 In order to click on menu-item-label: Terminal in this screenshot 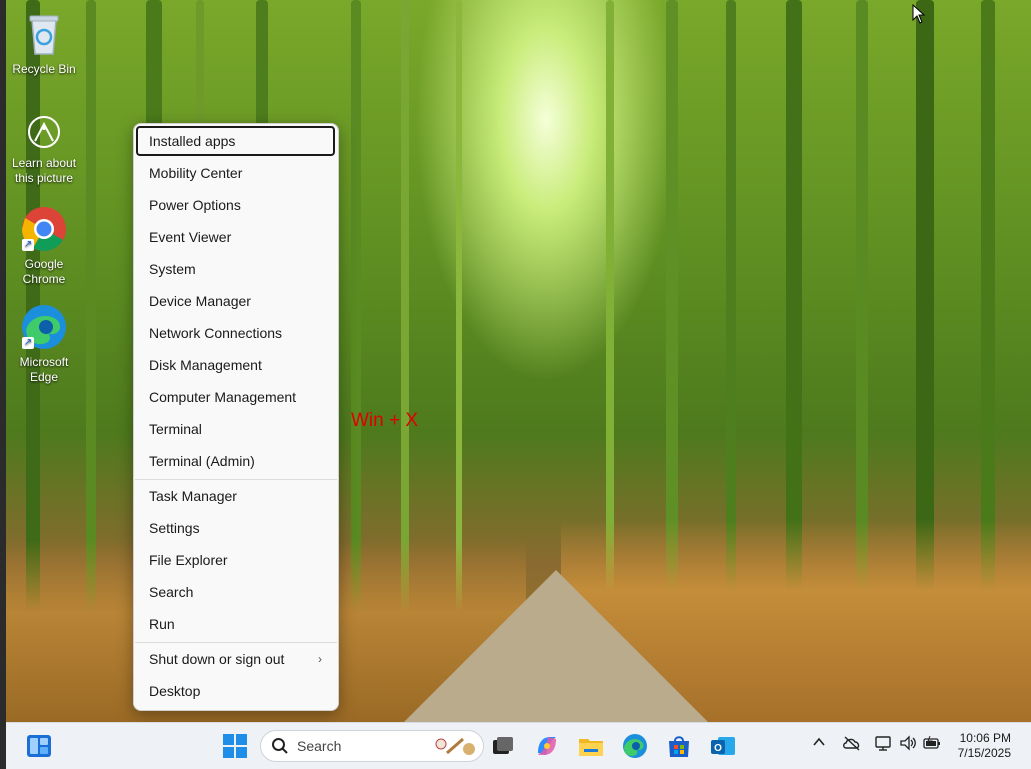, I will do `click(175, 429)`.